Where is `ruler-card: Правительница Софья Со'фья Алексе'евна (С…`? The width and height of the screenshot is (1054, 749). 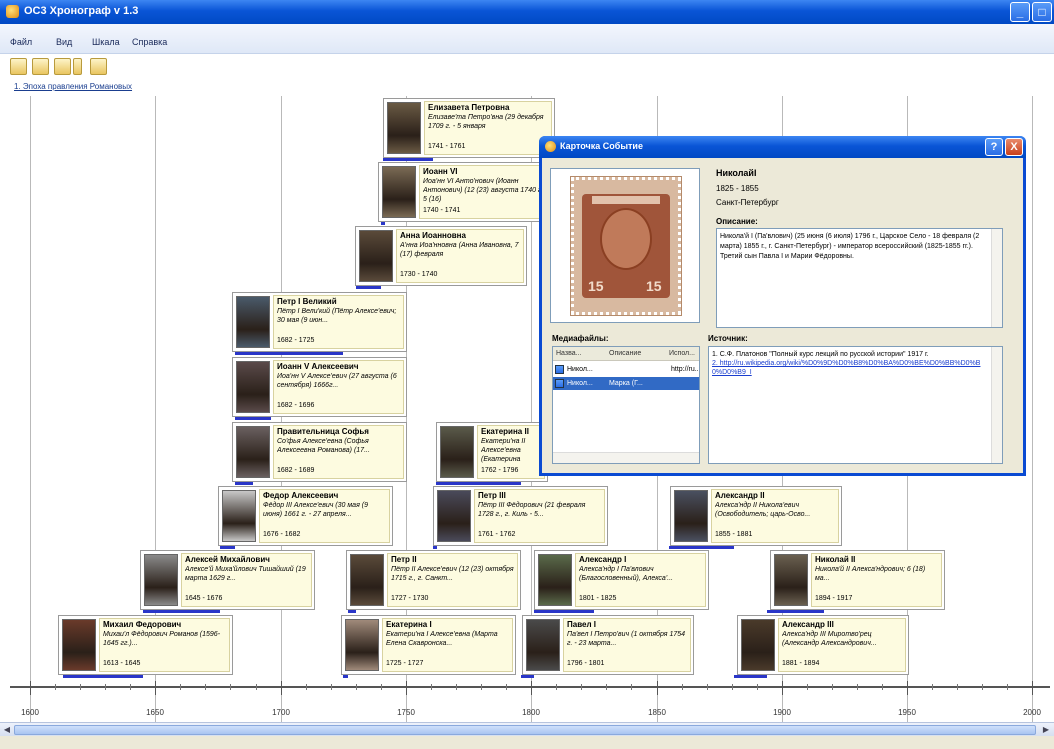
ruler-card: Правительница Софья Со'фья Алексе'евна (С… is located at coordinates (319, 452).